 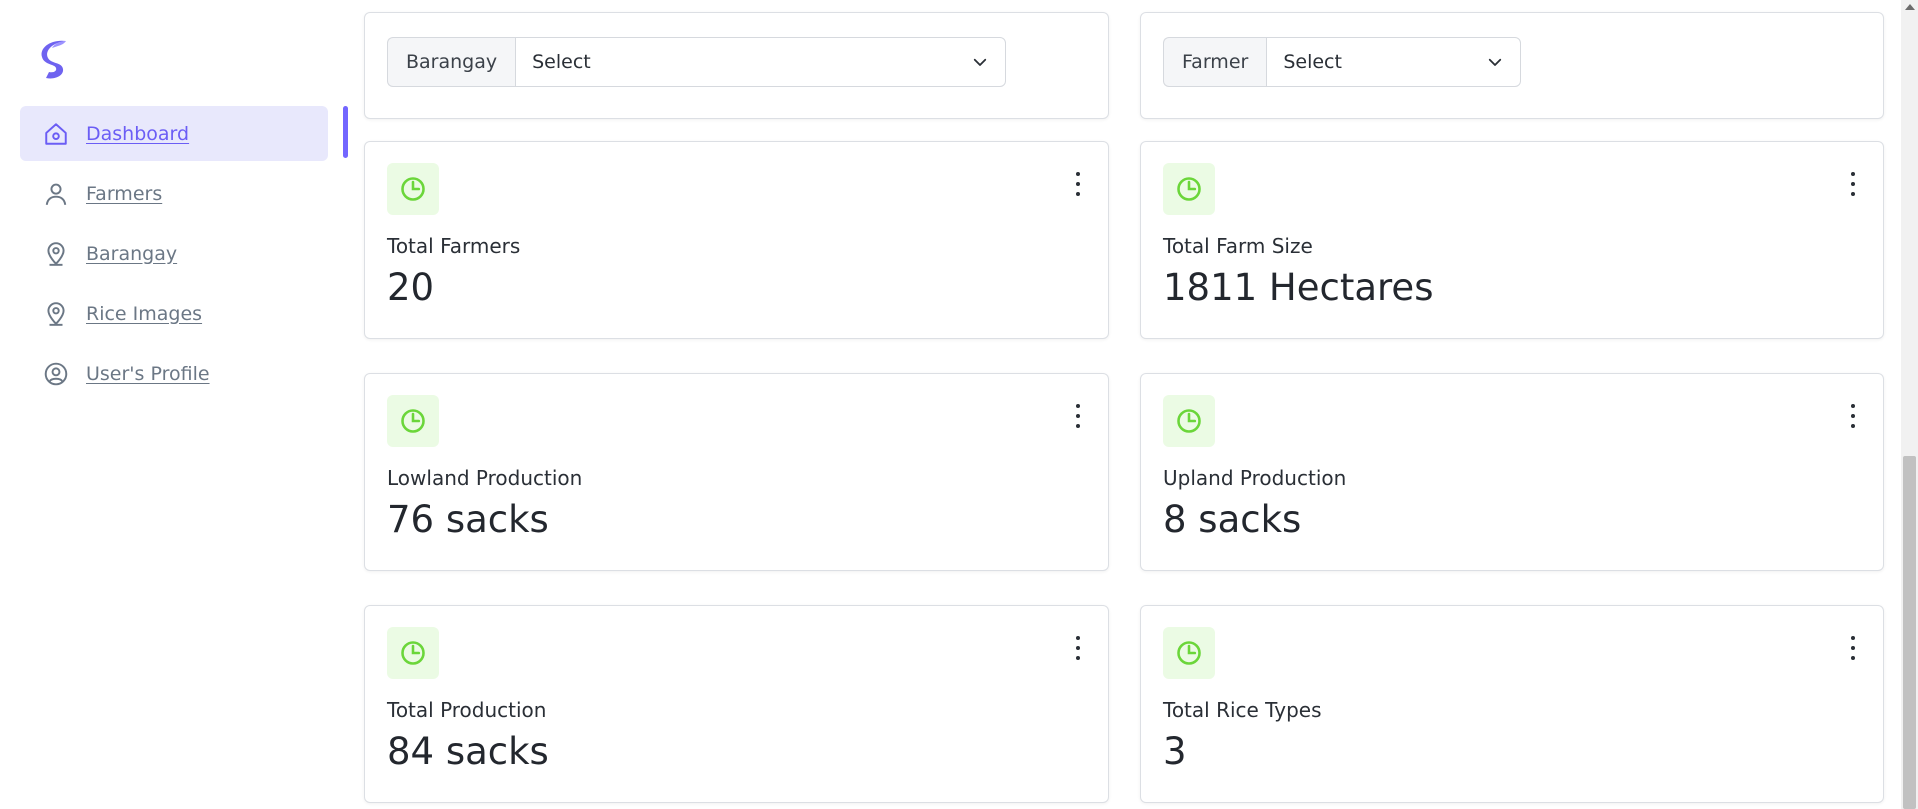 I want to click on stat-title: Total Rice Types, so click(x=1242, y=710).